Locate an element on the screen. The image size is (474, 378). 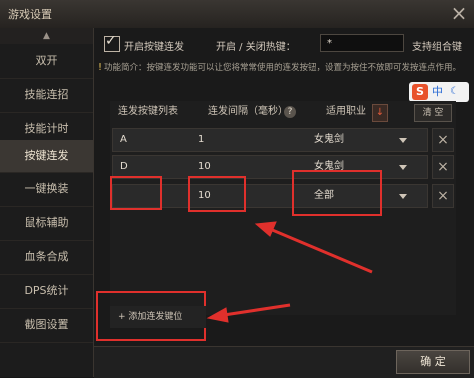
arrows-overlay is located at coordinates (289, 272).